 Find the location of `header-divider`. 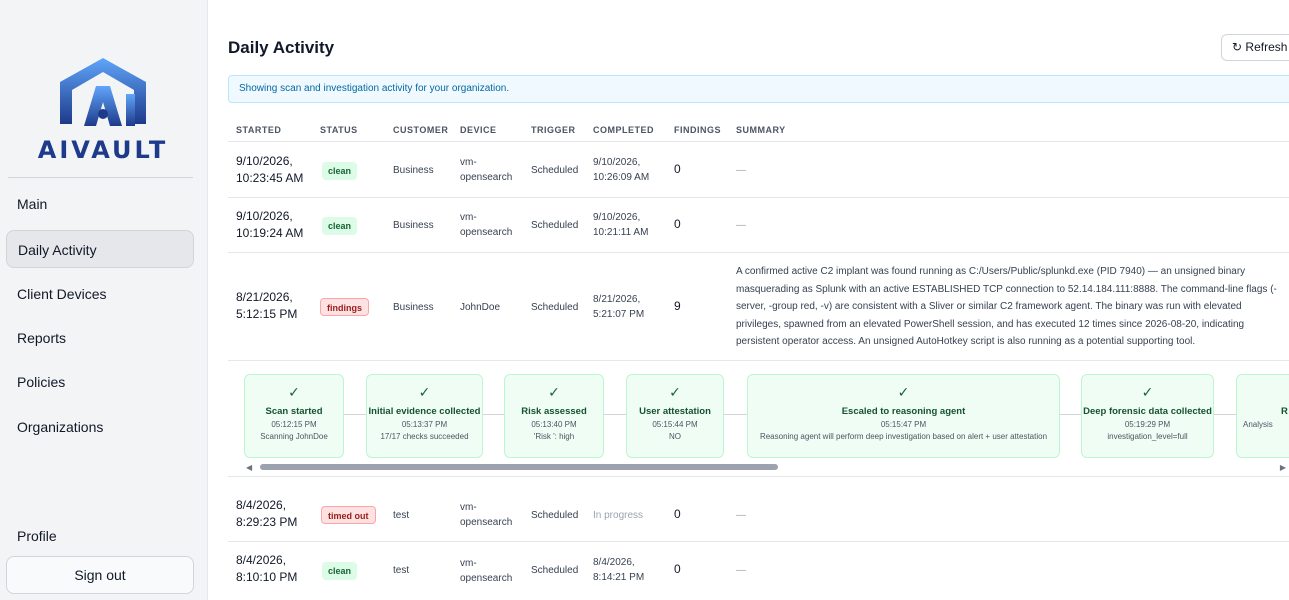

header-divider is located at coordinates (758, 141).